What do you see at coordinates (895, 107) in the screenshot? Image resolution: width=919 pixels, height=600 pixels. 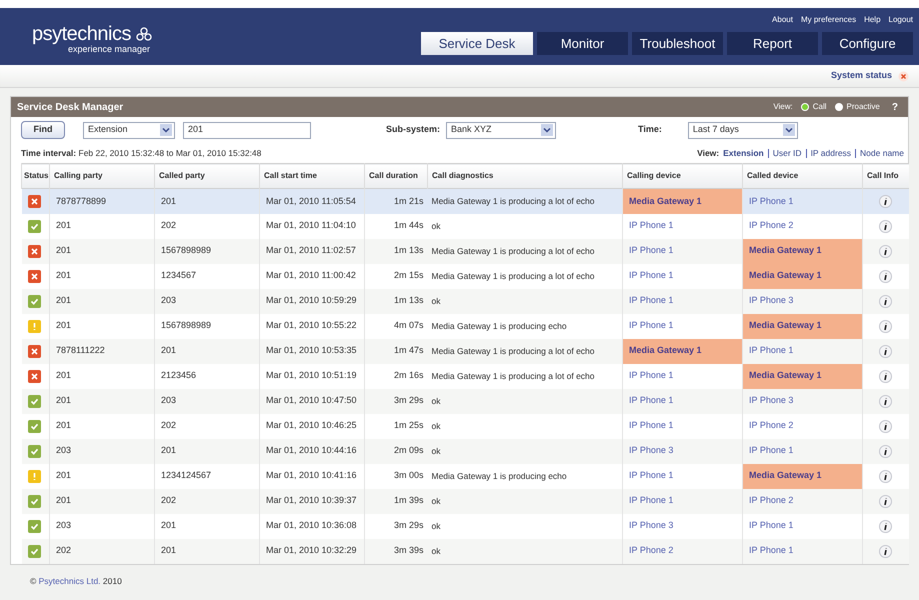 I see `help-icon: ?` at bounding box center [895, 107].